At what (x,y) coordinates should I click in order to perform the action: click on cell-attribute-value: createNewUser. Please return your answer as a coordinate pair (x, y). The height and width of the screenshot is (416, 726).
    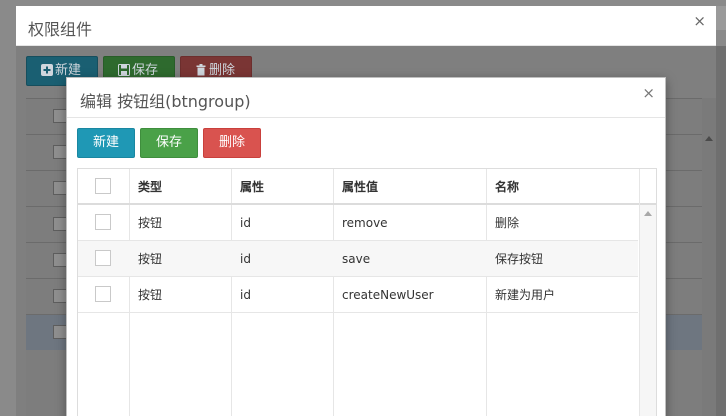
    Looking at the image, I should click on (388, 295).